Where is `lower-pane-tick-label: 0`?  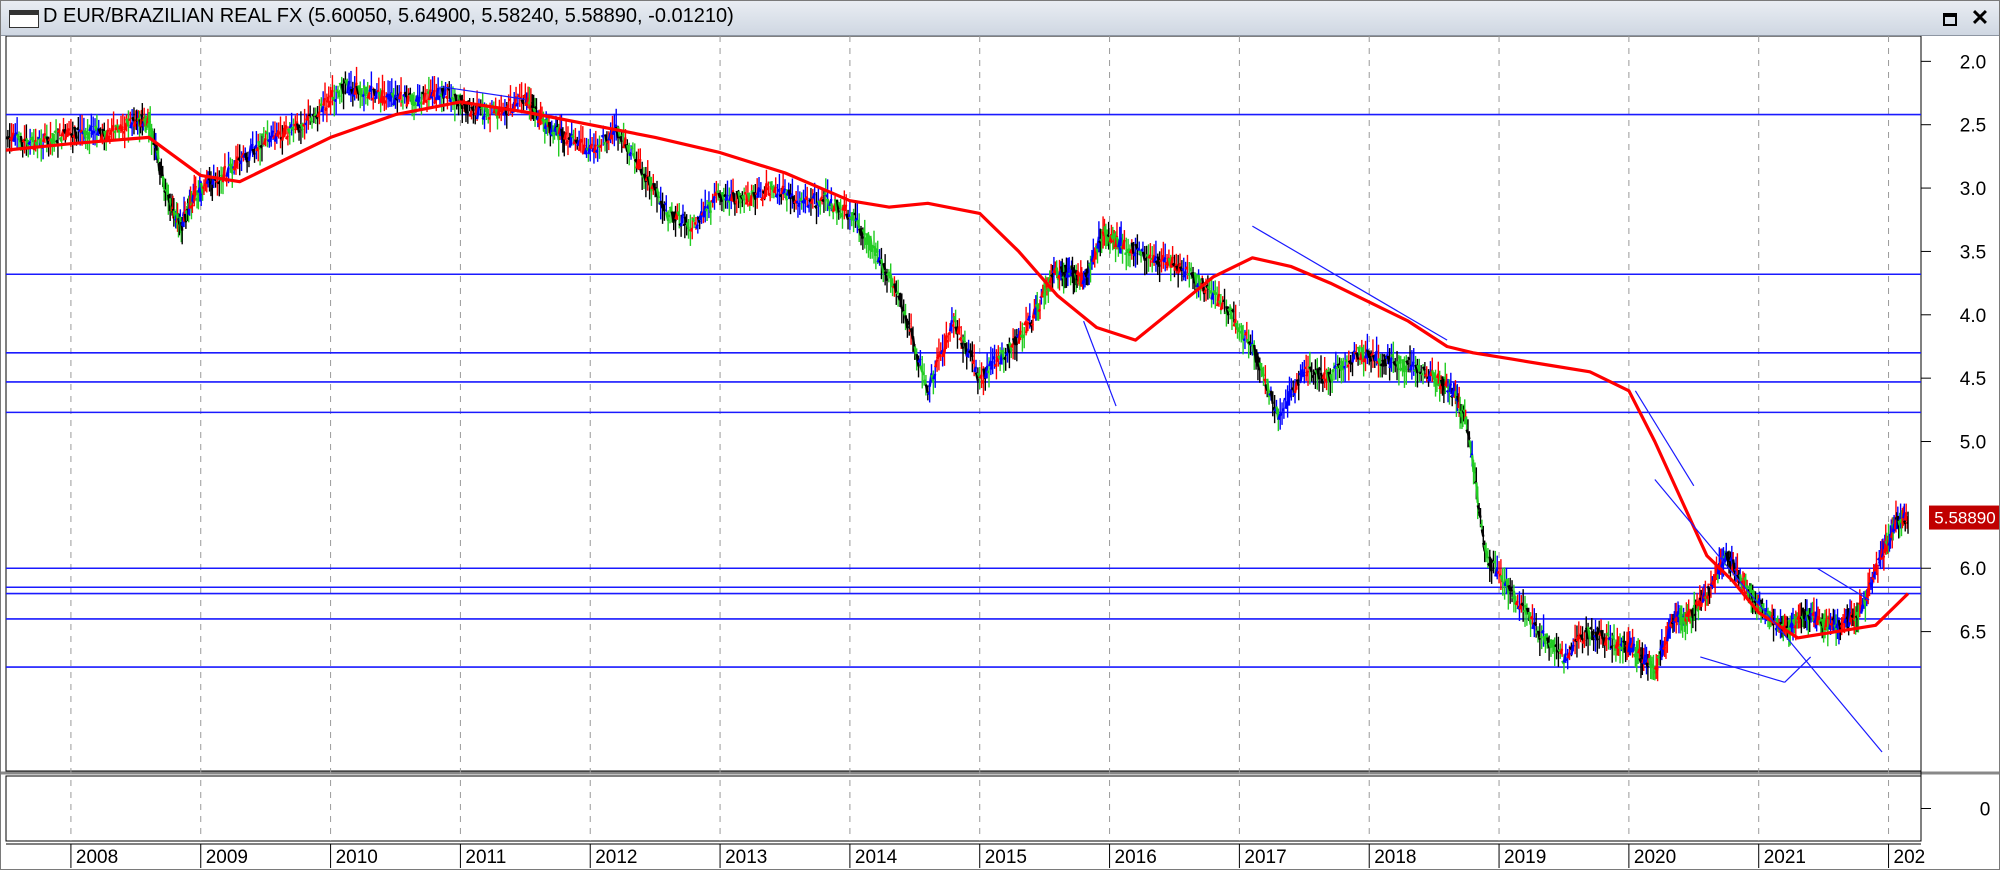
lower-pane-tick-label: 0 is located at coordinates (1985, 810).